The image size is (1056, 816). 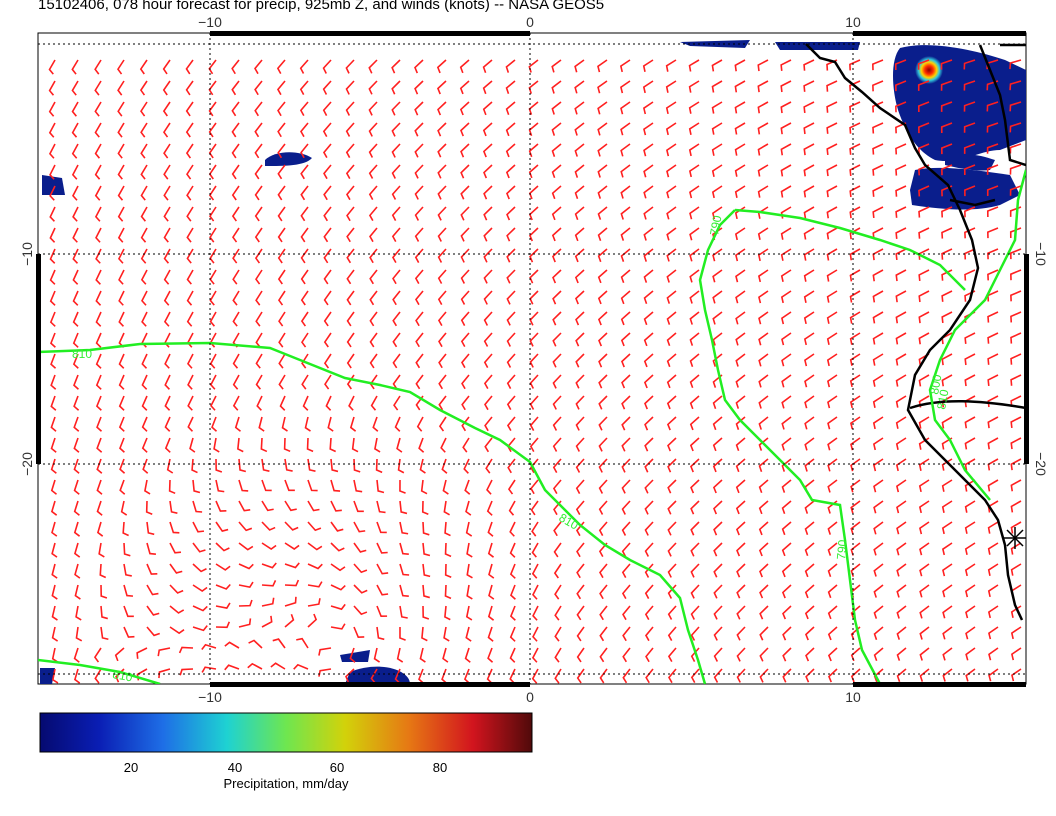 I want to click on colorbar-tick-label: 20, so click(x=131, y=767).